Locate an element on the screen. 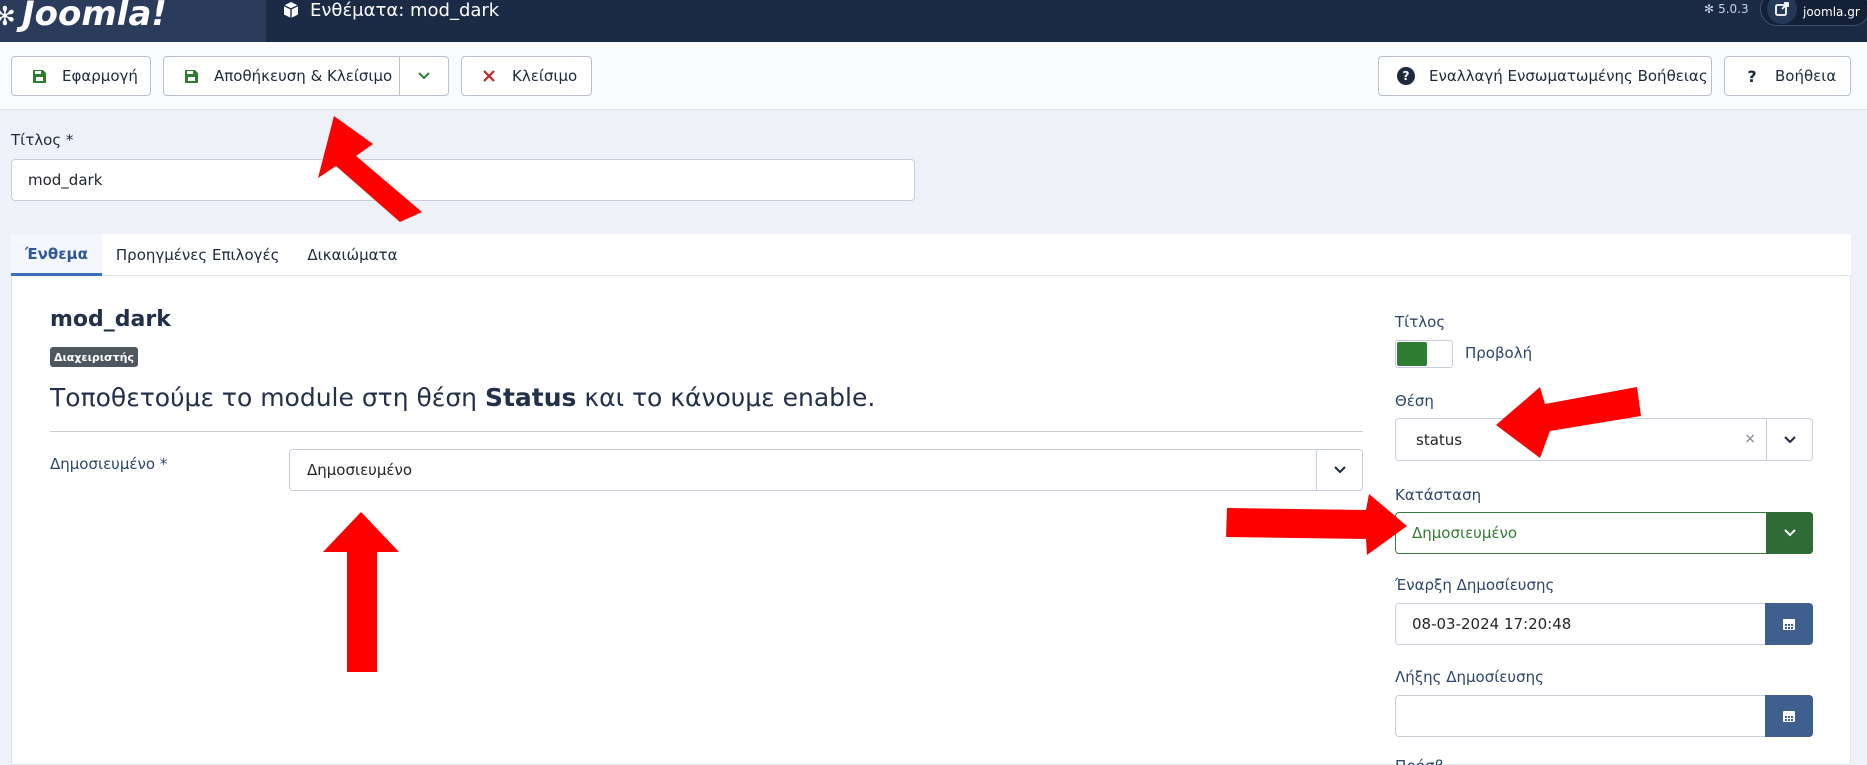 The width and height of the screenshot is (1867, 765). annotation-part-2: και το κάνουμε enable. is located at coordinates (726, 397).